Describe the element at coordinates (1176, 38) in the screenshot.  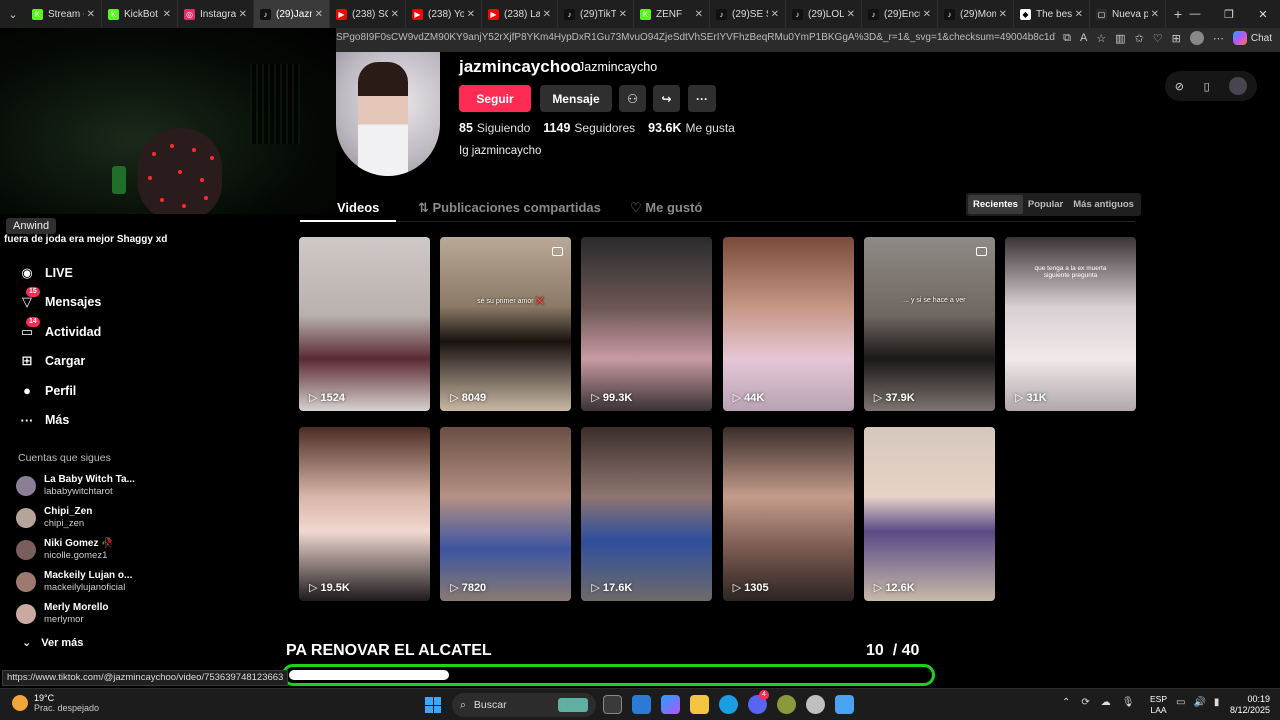
I see `collections-icon: ⊞` at that location.